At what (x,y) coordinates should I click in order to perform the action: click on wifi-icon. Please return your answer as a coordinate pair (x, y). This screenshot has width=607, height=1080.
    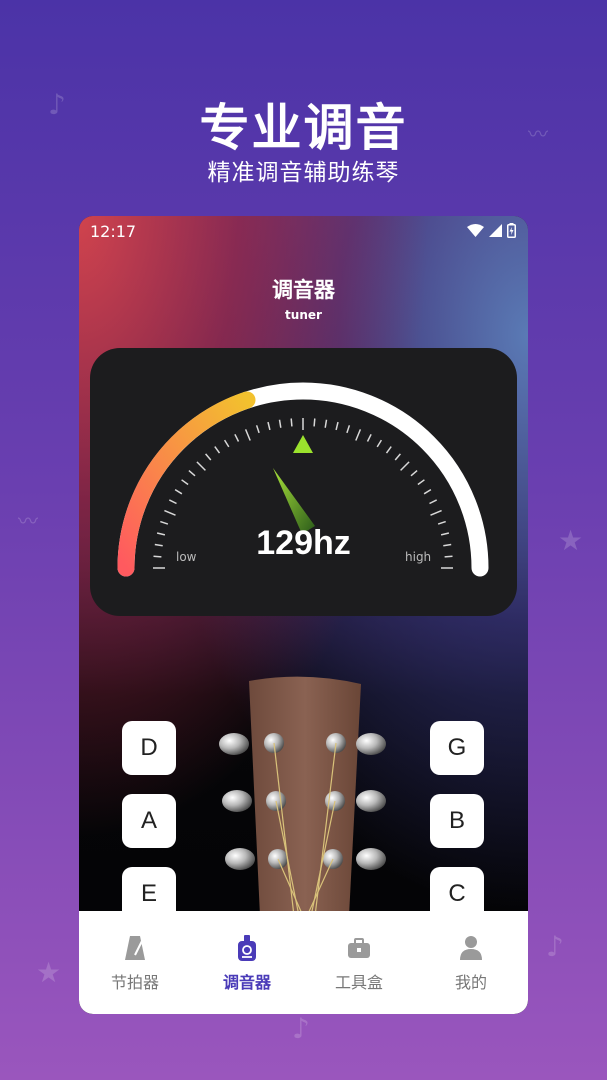
    Looking at the image, I should click on (475, 230).